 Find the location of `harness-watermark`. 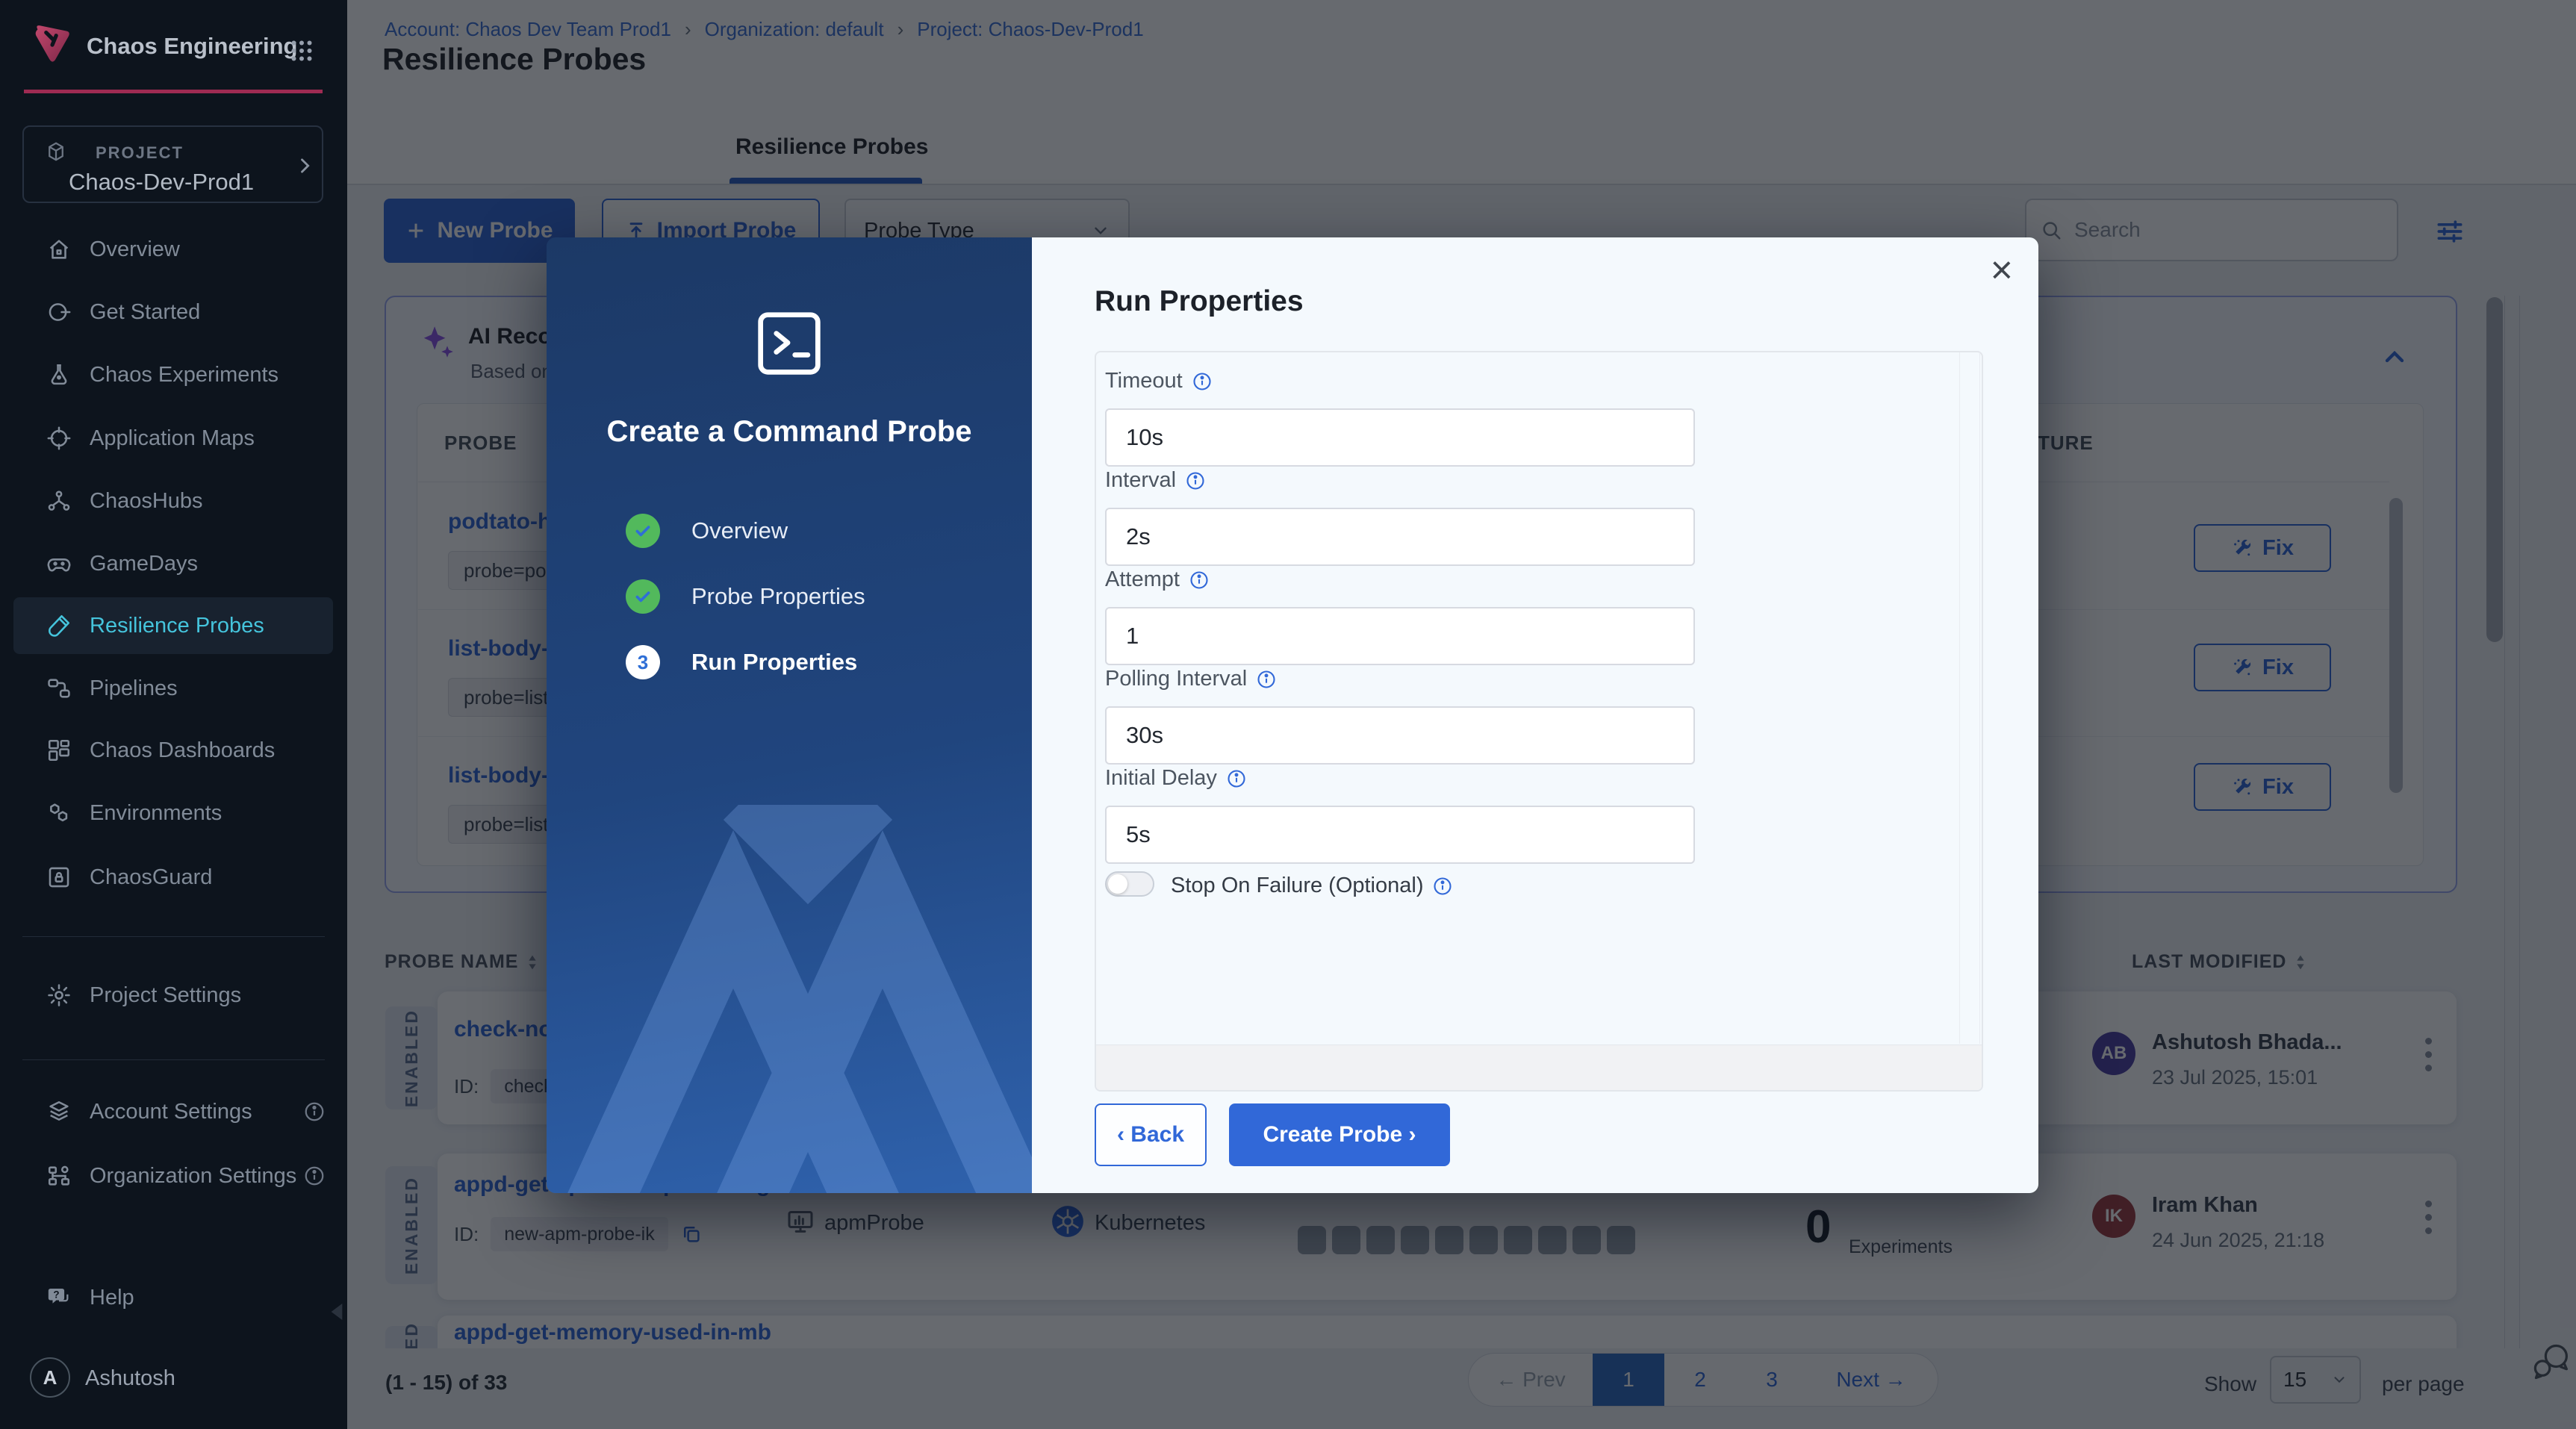

harness-watermark is located at coordinates (799, 999).